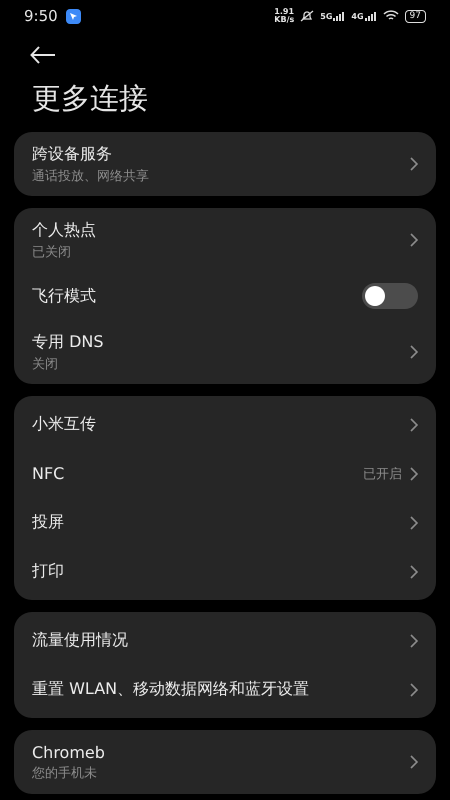 The image size is (450, 800). What do you see at coordinates (65, 773) in the screenshot?
I see `setting-subtitle: 您的手机未` at bounding box center [65, 773].